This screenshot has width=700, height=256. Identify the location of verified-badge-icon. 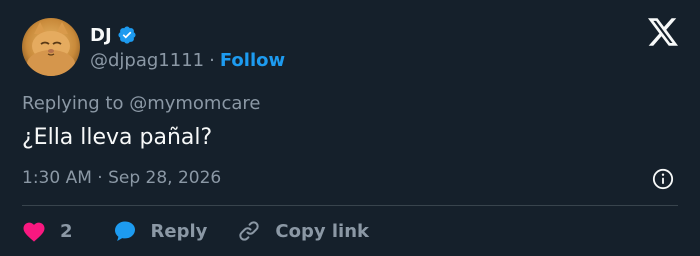
(127, 35).